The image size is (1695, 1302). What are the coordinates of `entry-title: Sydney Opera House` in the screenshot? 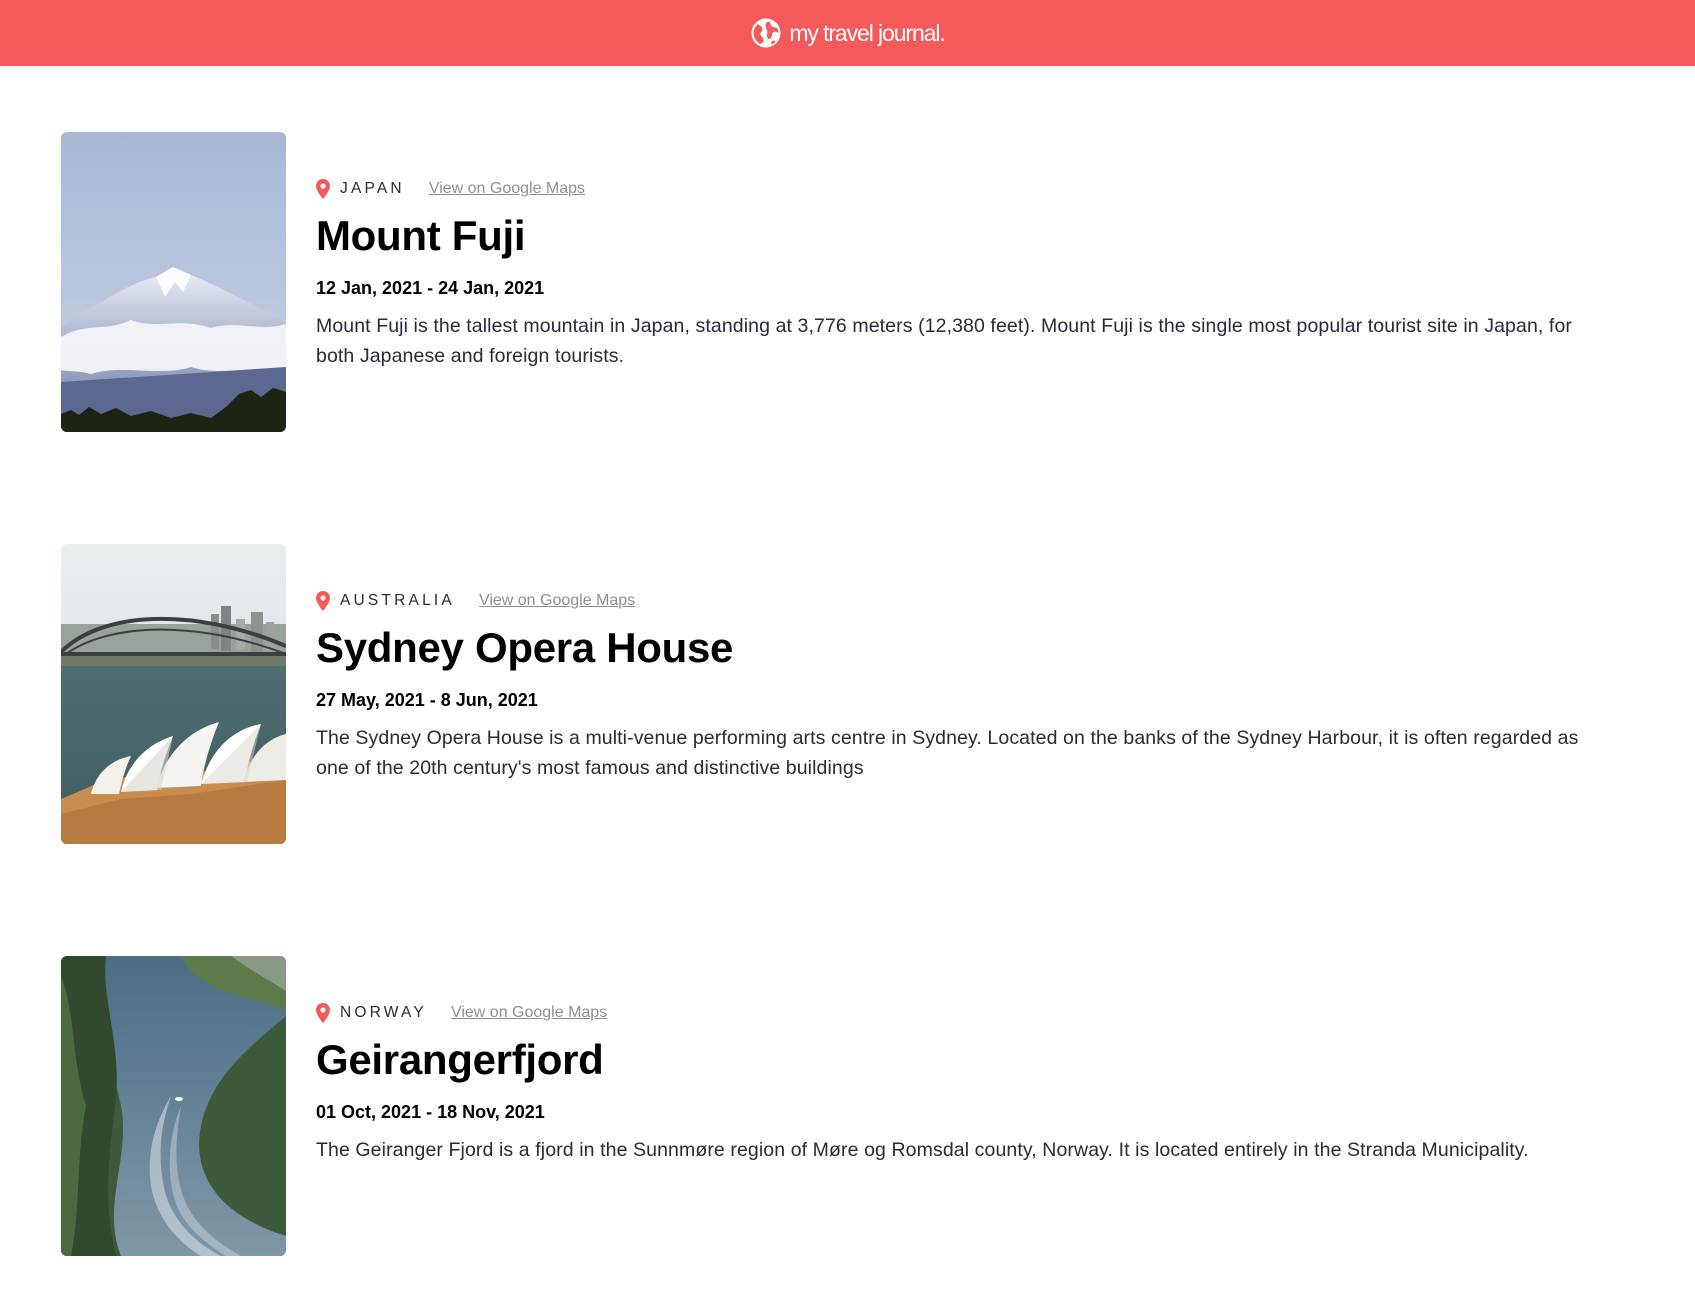 It's located at (525, 647).